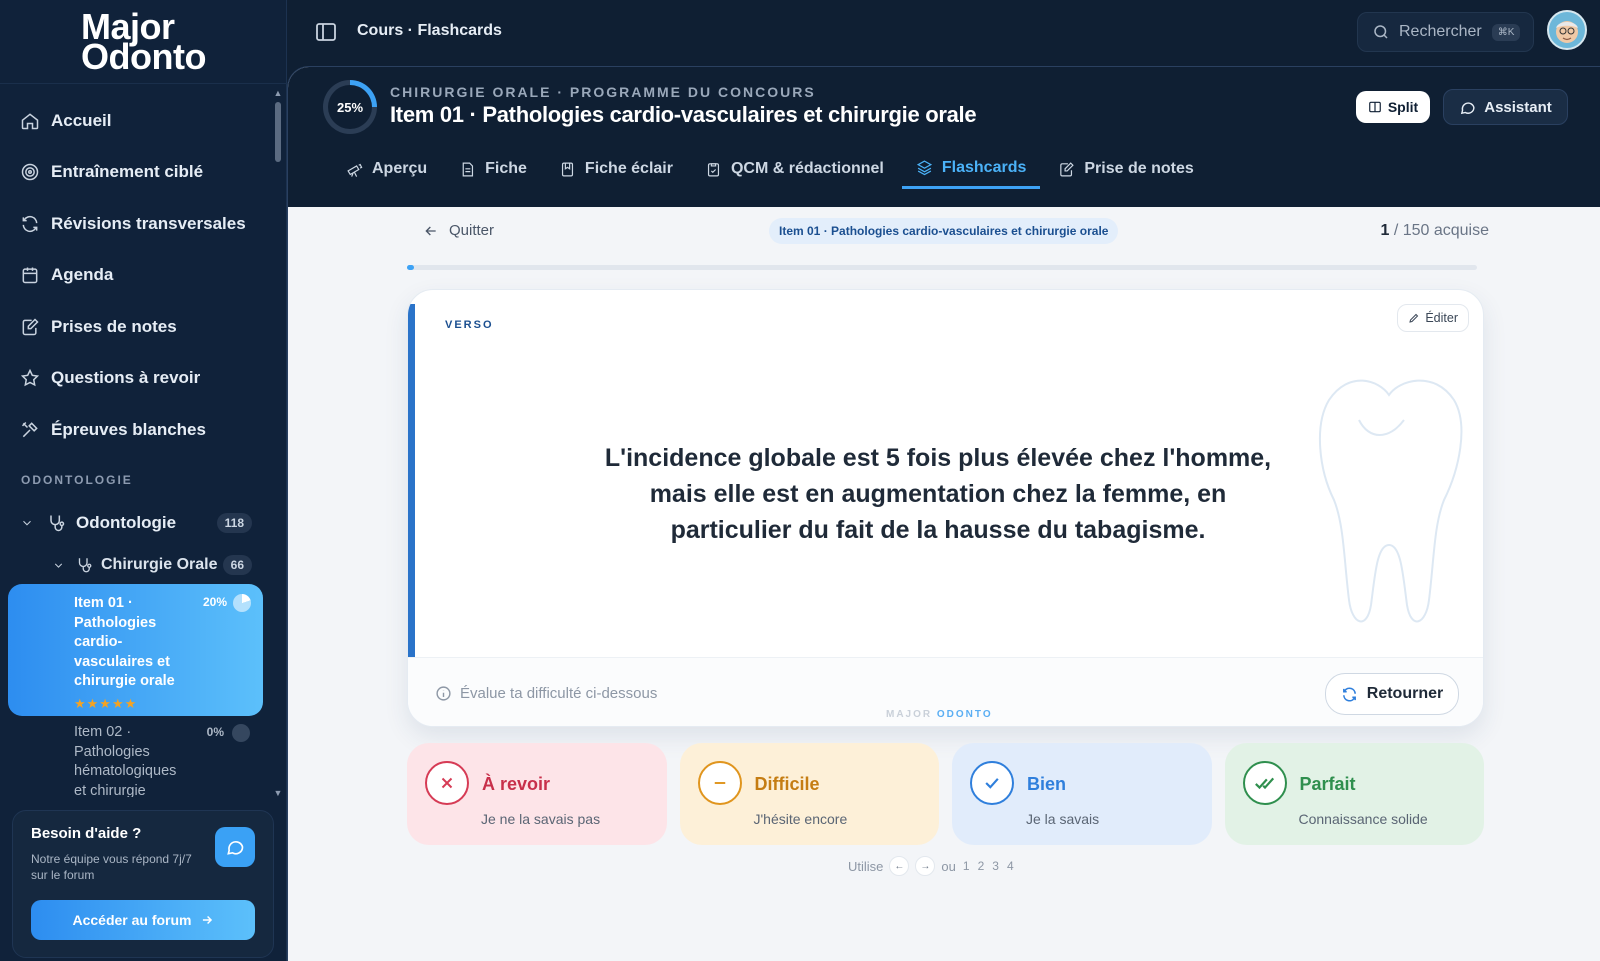 The width and height of the screenshot is (1600, 961). I want to click on card-watermark: MAJOR ODONTO, so click(939, 714).